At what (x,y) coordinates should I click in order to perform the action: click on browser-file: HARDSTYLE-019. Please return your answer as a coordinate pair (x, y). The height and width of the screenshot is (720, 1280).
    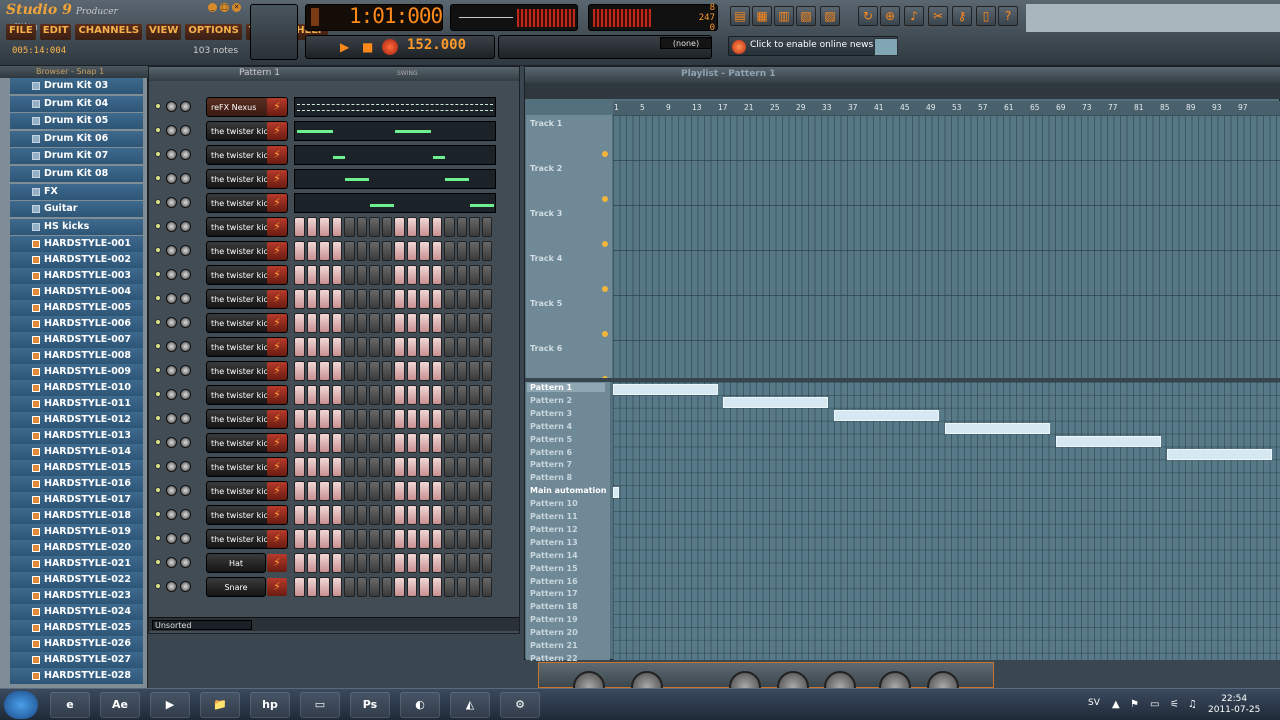
    Looking at the image, I should click on (76, 532).